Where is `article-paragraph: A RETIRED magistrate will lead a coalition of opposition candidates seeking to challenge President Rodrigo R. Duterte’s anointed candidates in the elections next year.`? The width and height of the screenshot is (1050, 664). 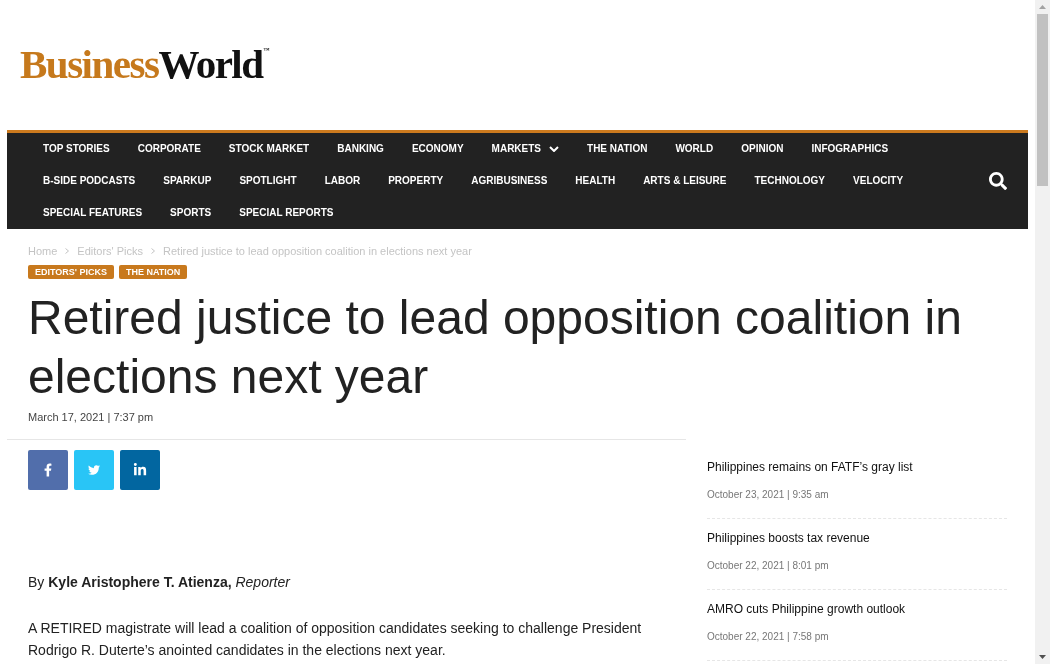 article-paragraph: A RETIRED magistrate will lead a coalition of opposition candidates seeking to challenge President Rodrigo R. Duterte’s anointed candidates in the elections next year. is located at coordinates (335, 639).